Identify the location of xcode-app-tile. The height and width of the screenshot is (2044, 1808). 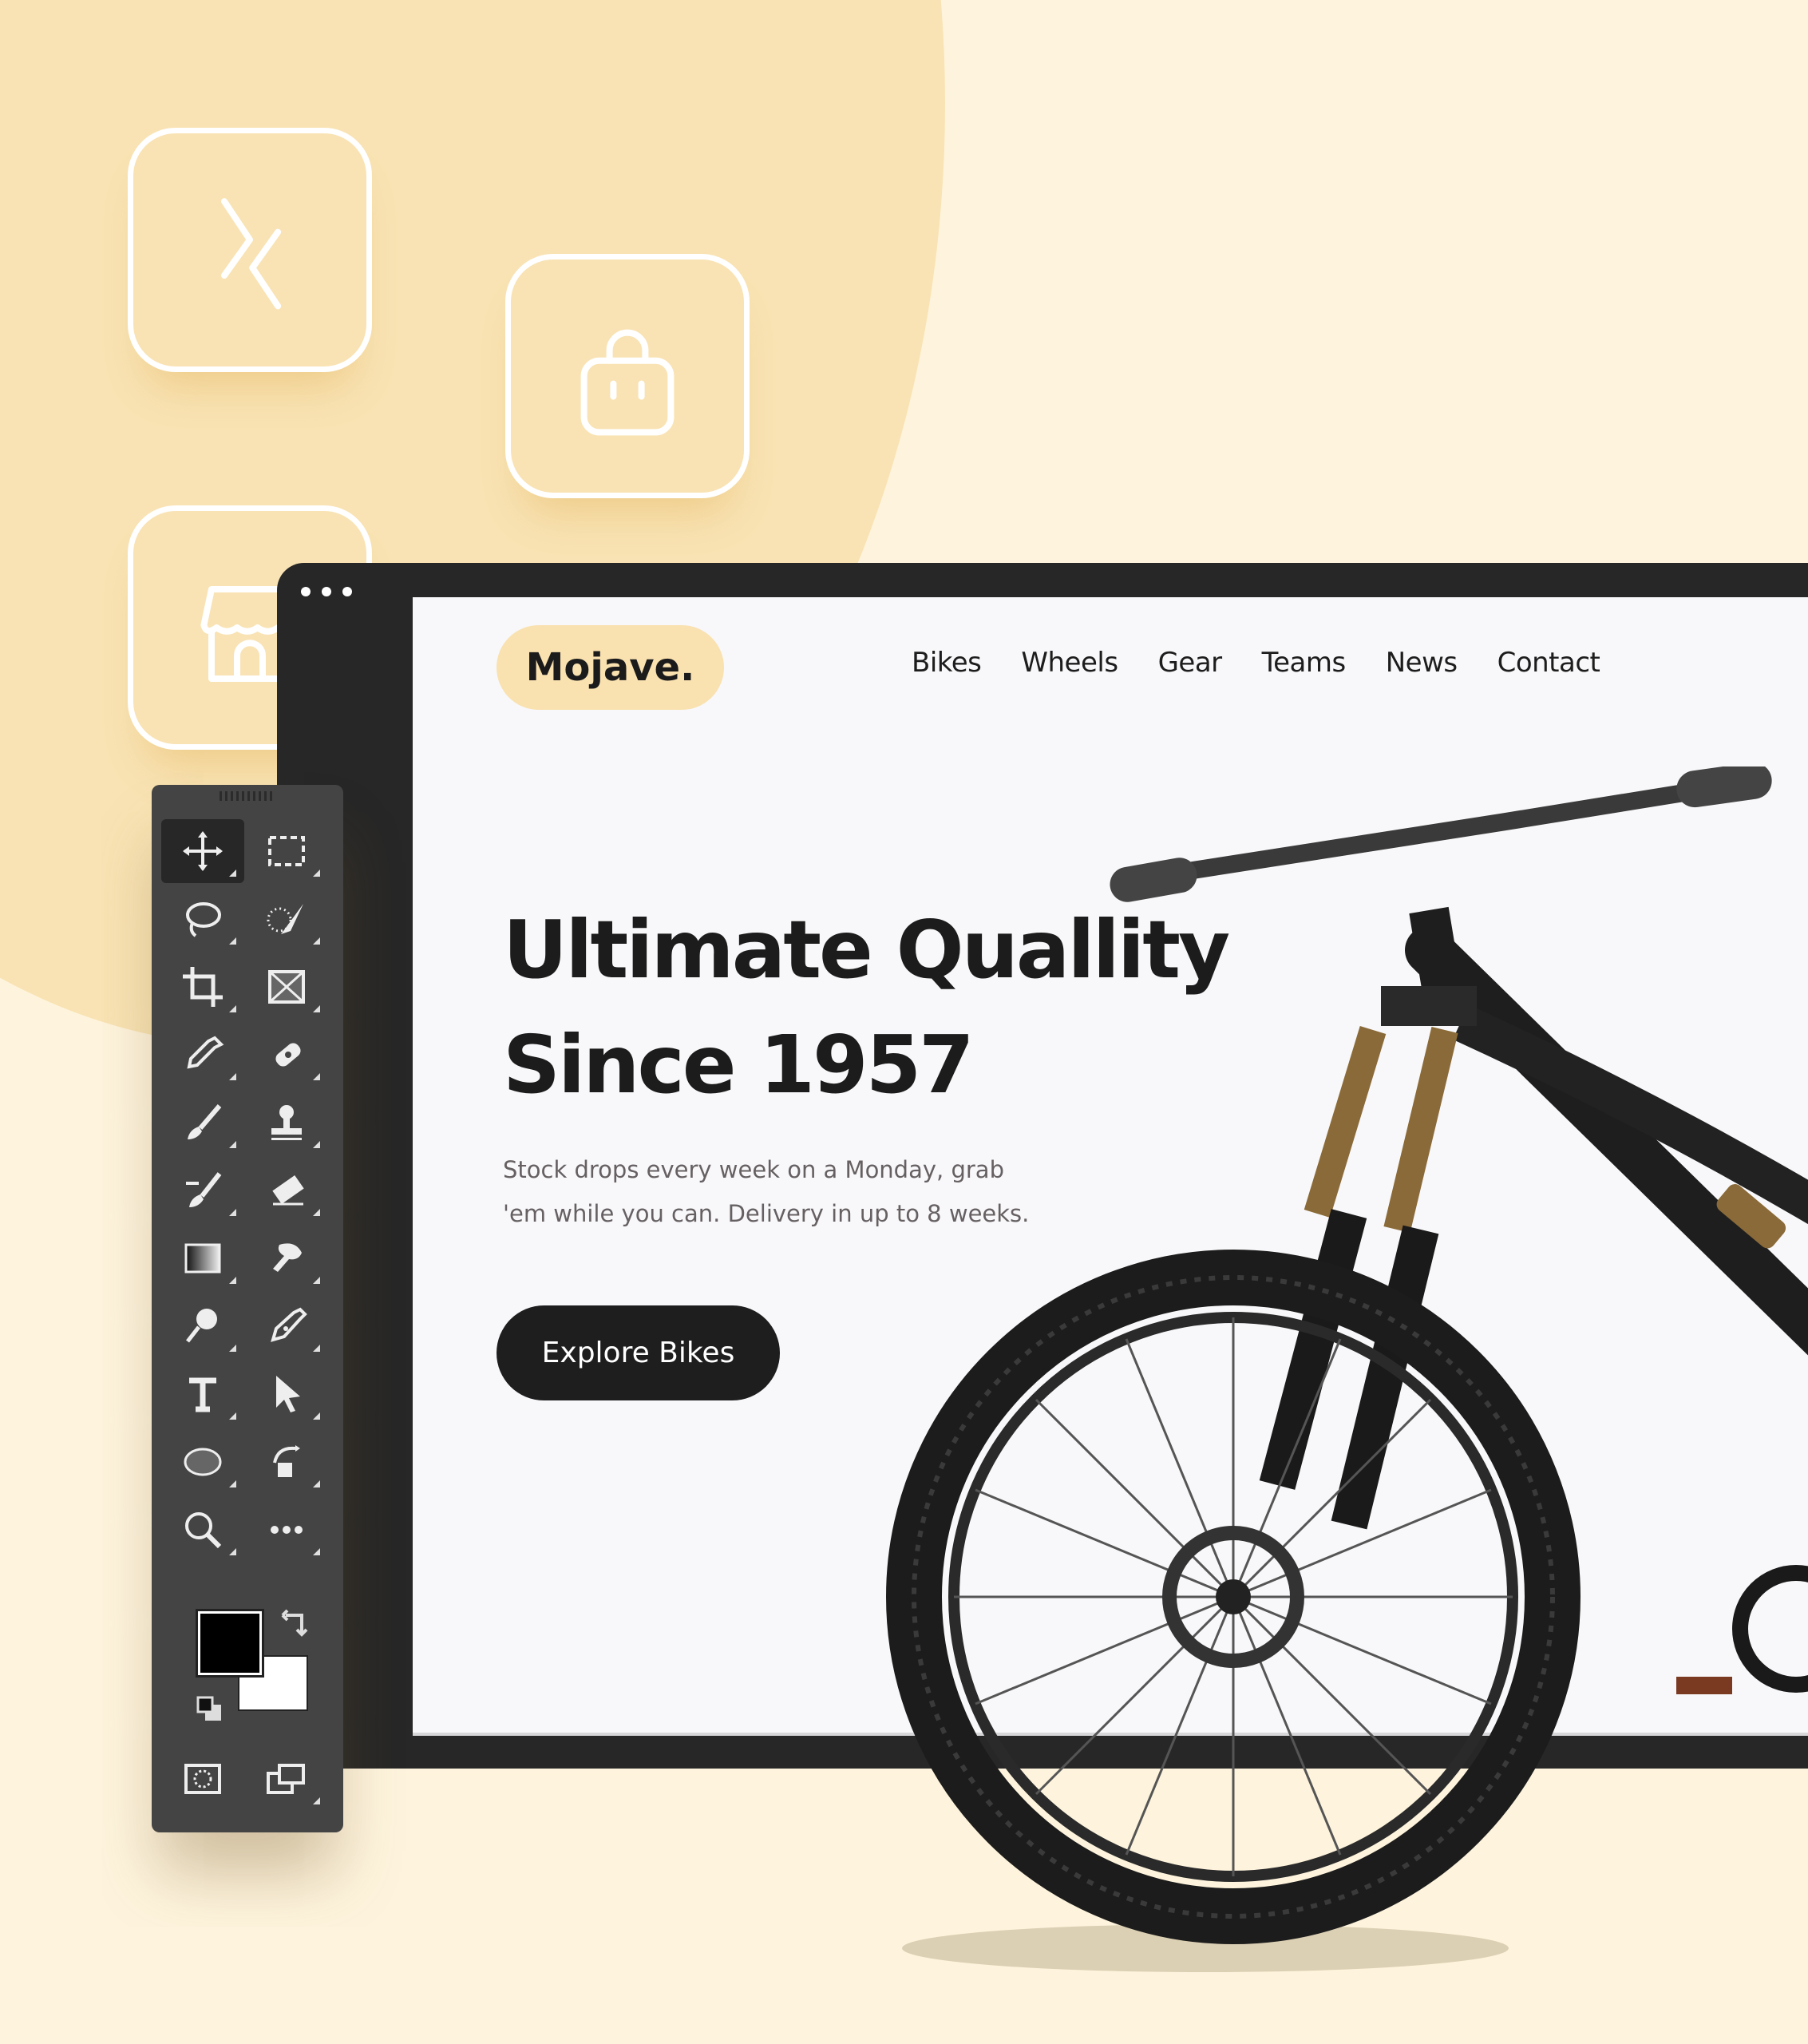
(250, 250).